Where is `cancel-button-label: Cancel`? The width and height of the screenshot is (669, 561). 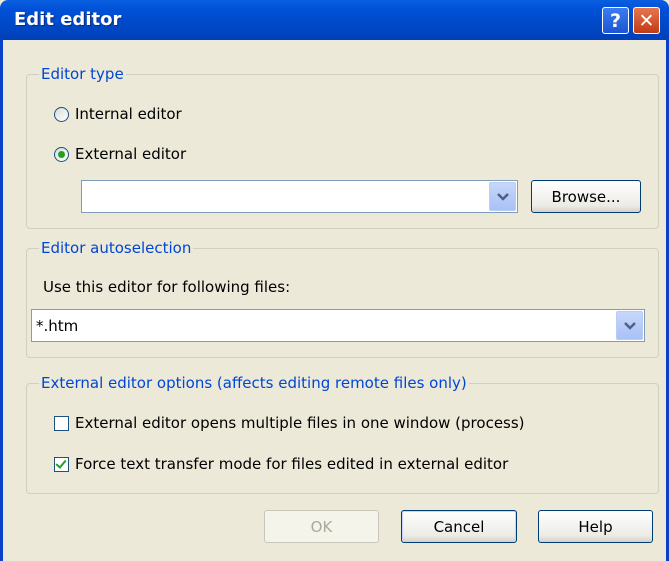
cancel-button-label: Cancel is located at coordinates (459, 526).